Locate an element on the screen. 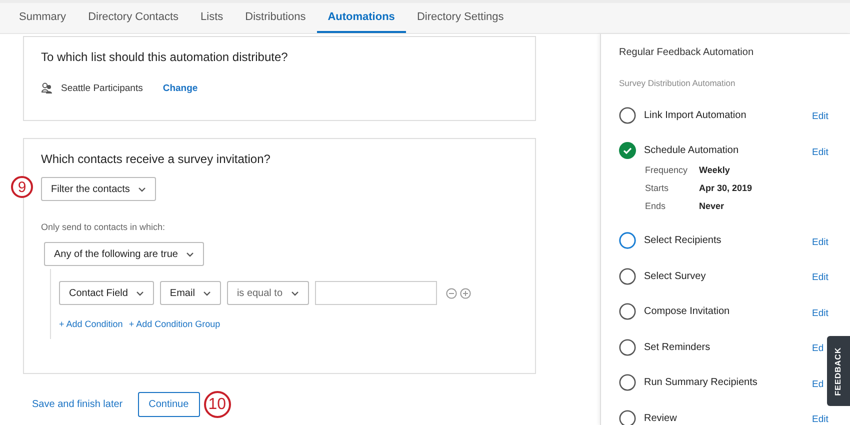 This screenshot has height=425, width=850. detail-label: Ends is located at coordinates (656, 205).